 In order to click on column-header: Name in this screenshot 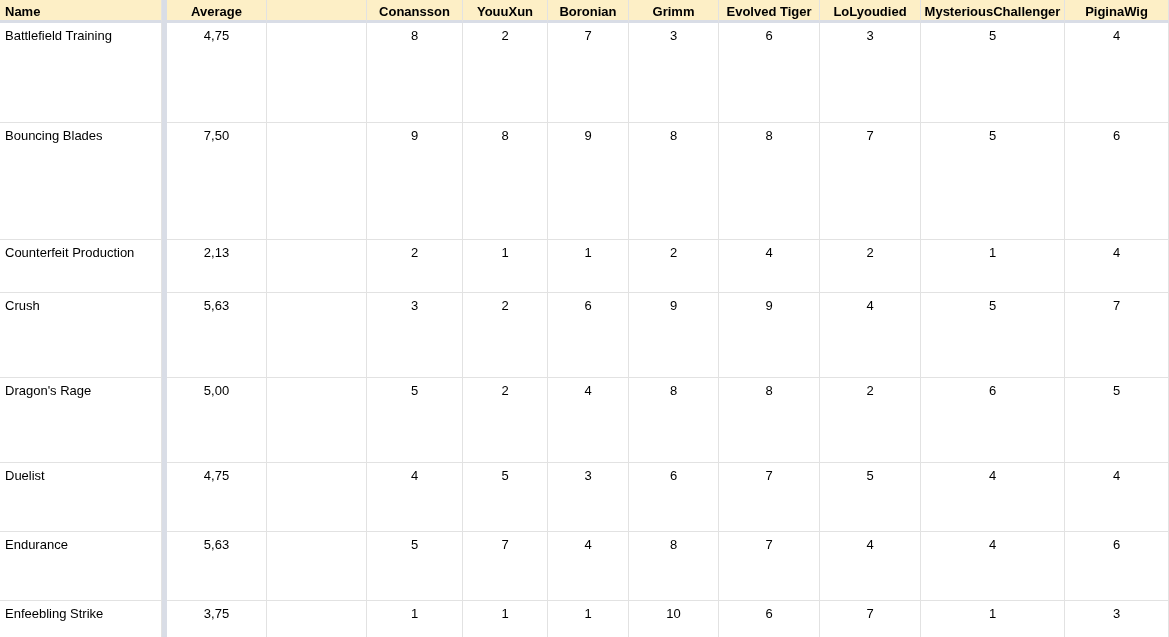, I will do `click(81, 11)`.